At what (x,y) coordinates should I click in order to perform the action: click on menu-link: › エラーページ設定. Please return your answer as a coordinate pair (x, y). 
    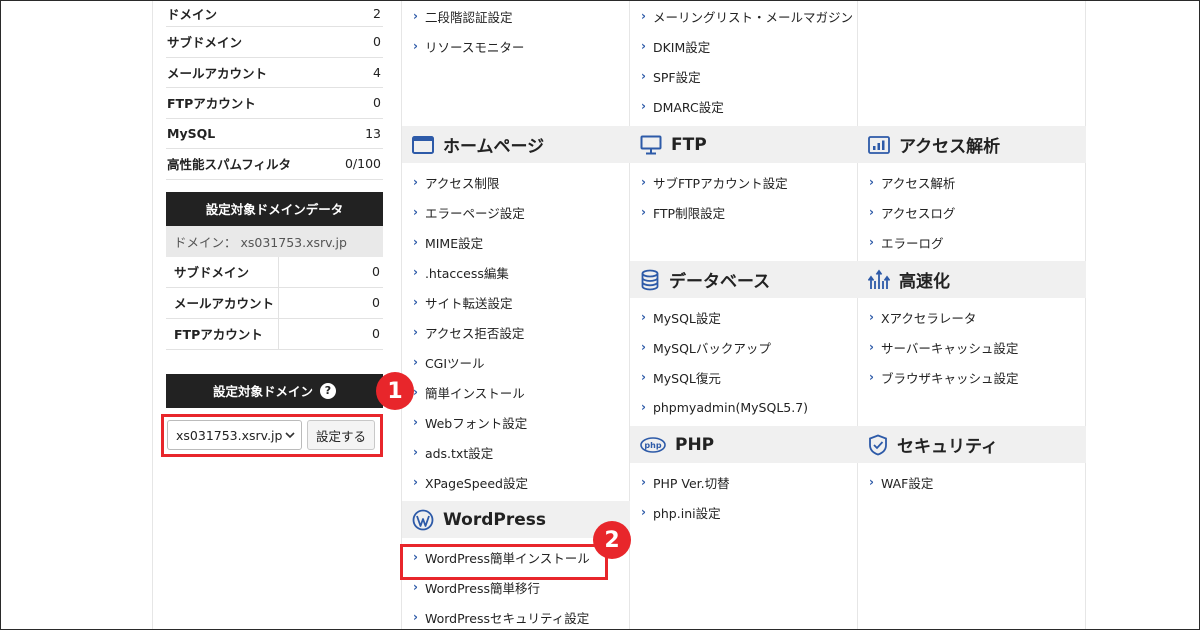
    Looking at the image, I should click on (516, 212).